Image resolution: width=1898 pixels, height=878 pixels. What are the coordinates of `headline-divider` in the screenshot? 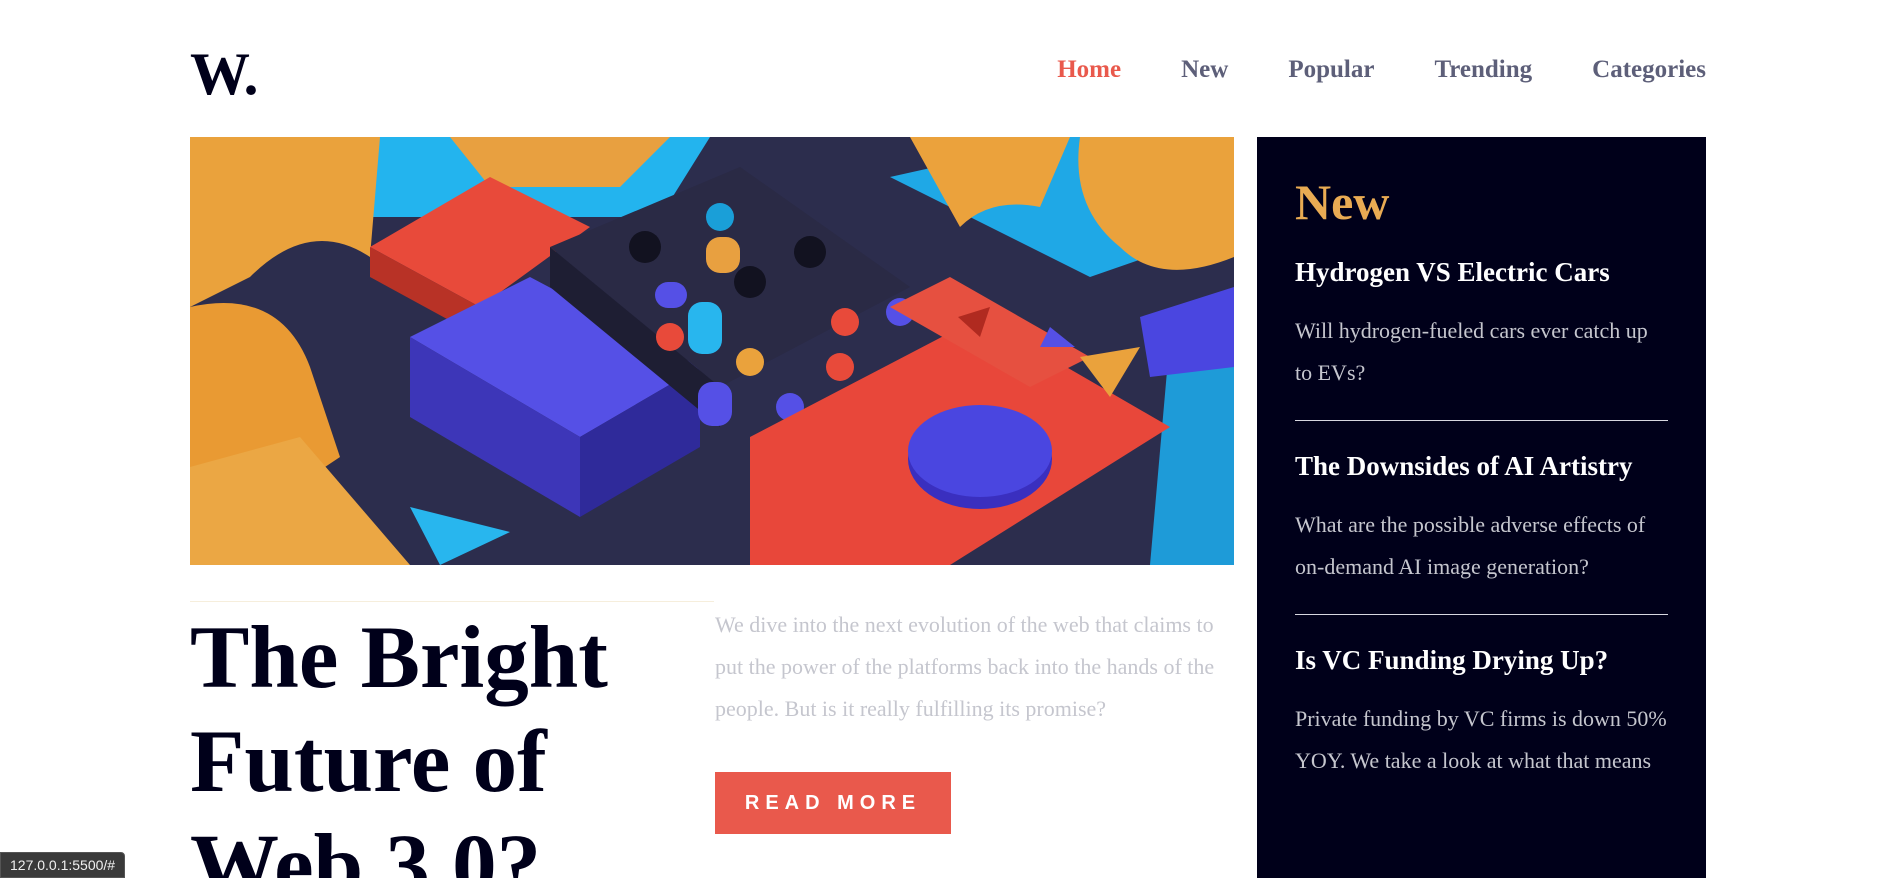 It's located at (452, 601).